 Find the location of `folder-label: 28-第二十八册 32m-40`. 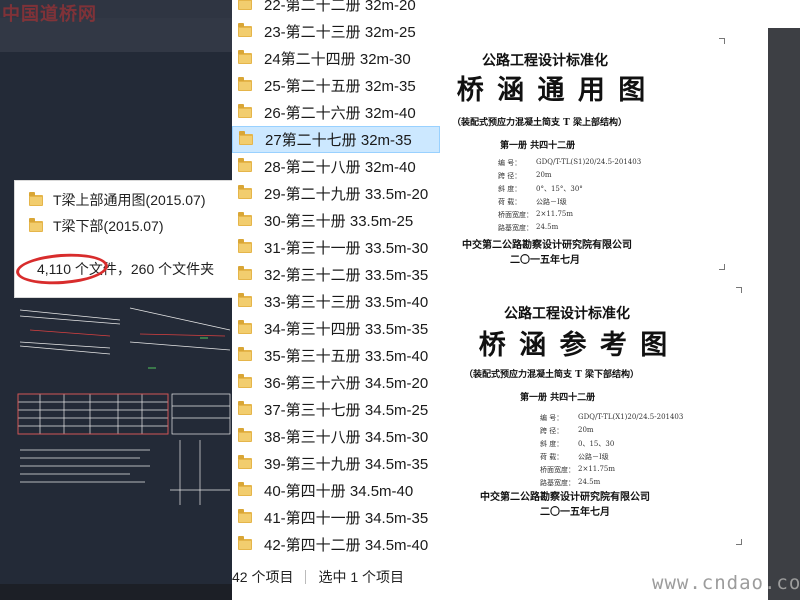

folder-label: 28-第二十八册 32m-40 is located at coordinates (340, 167).